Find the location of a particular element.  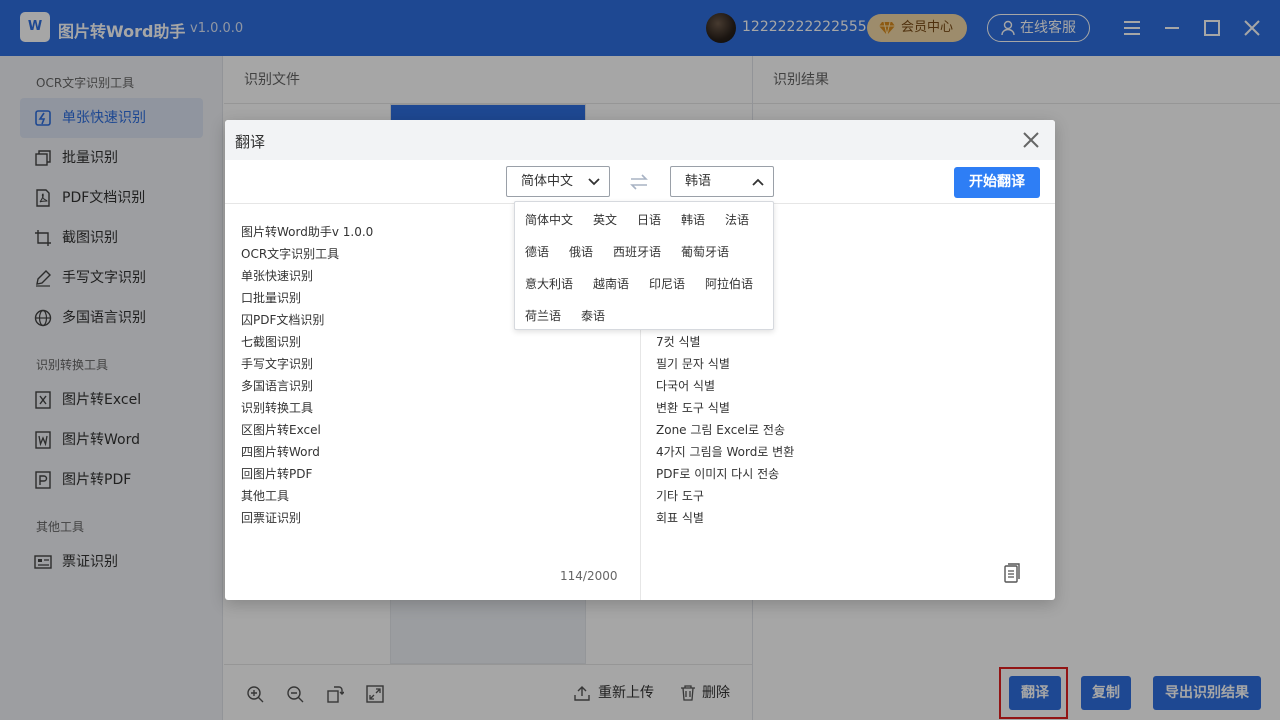

source-text-line: 回票证识别 is located at coordinates (271, 518).